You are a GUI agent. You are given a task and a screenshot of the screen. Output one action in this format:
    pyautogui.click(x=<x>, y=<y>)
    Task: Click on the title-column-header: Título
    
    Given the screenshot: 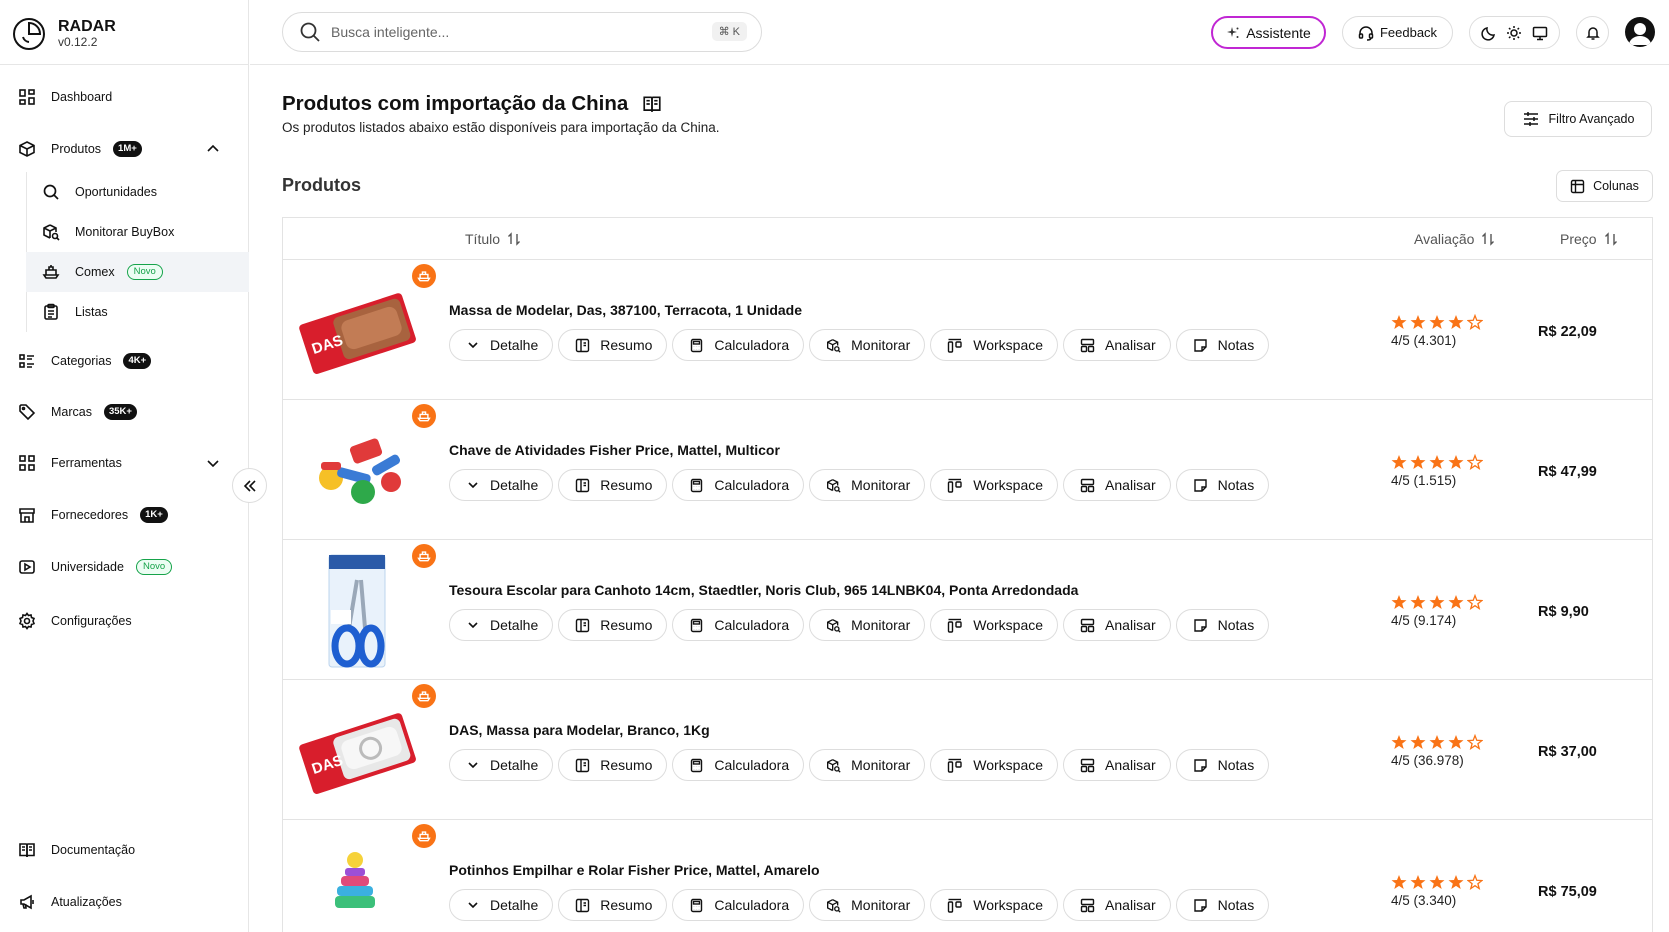 What is the action you would take?
    pyautogui.click(x=493, y=239)
    